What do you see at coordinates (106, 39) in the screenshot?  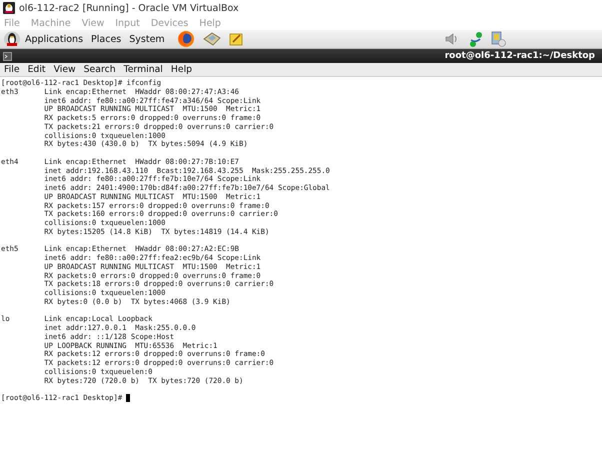 I see `panel-menu: Places` at bounding box center [106, 39].